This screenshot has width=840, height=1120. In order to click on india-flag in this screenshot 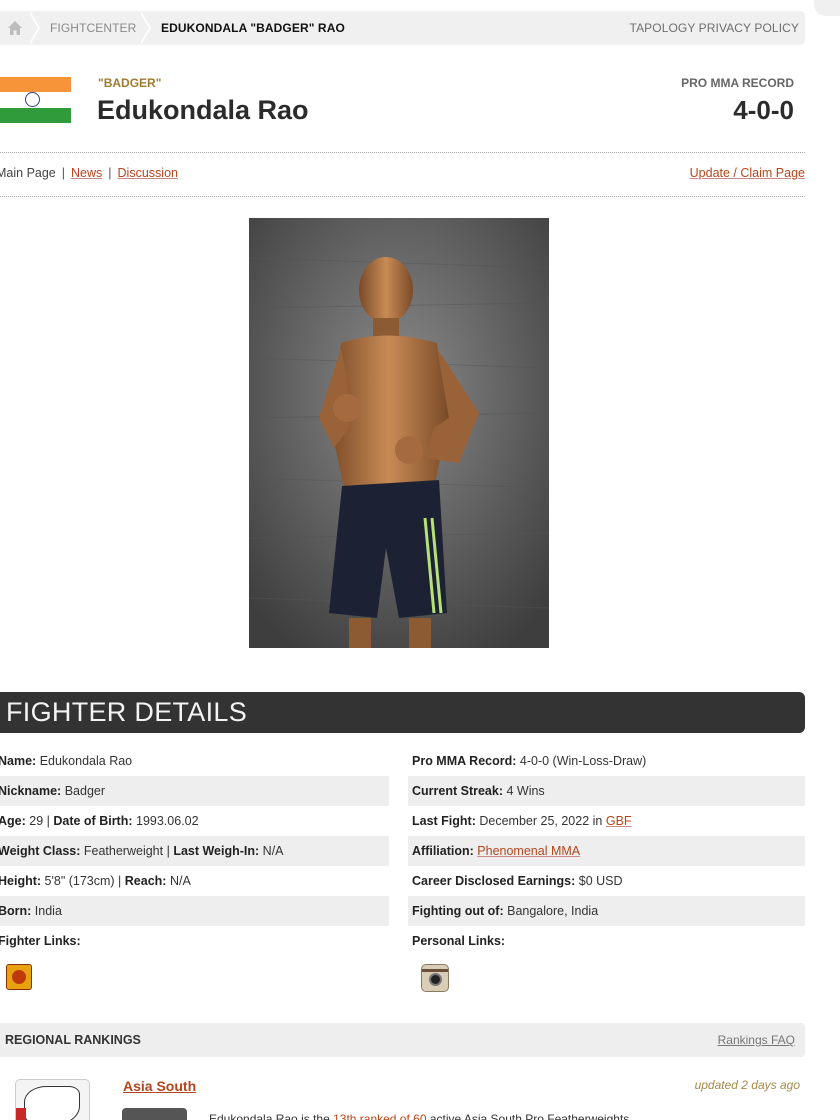, I will do `click(35, 100)`.